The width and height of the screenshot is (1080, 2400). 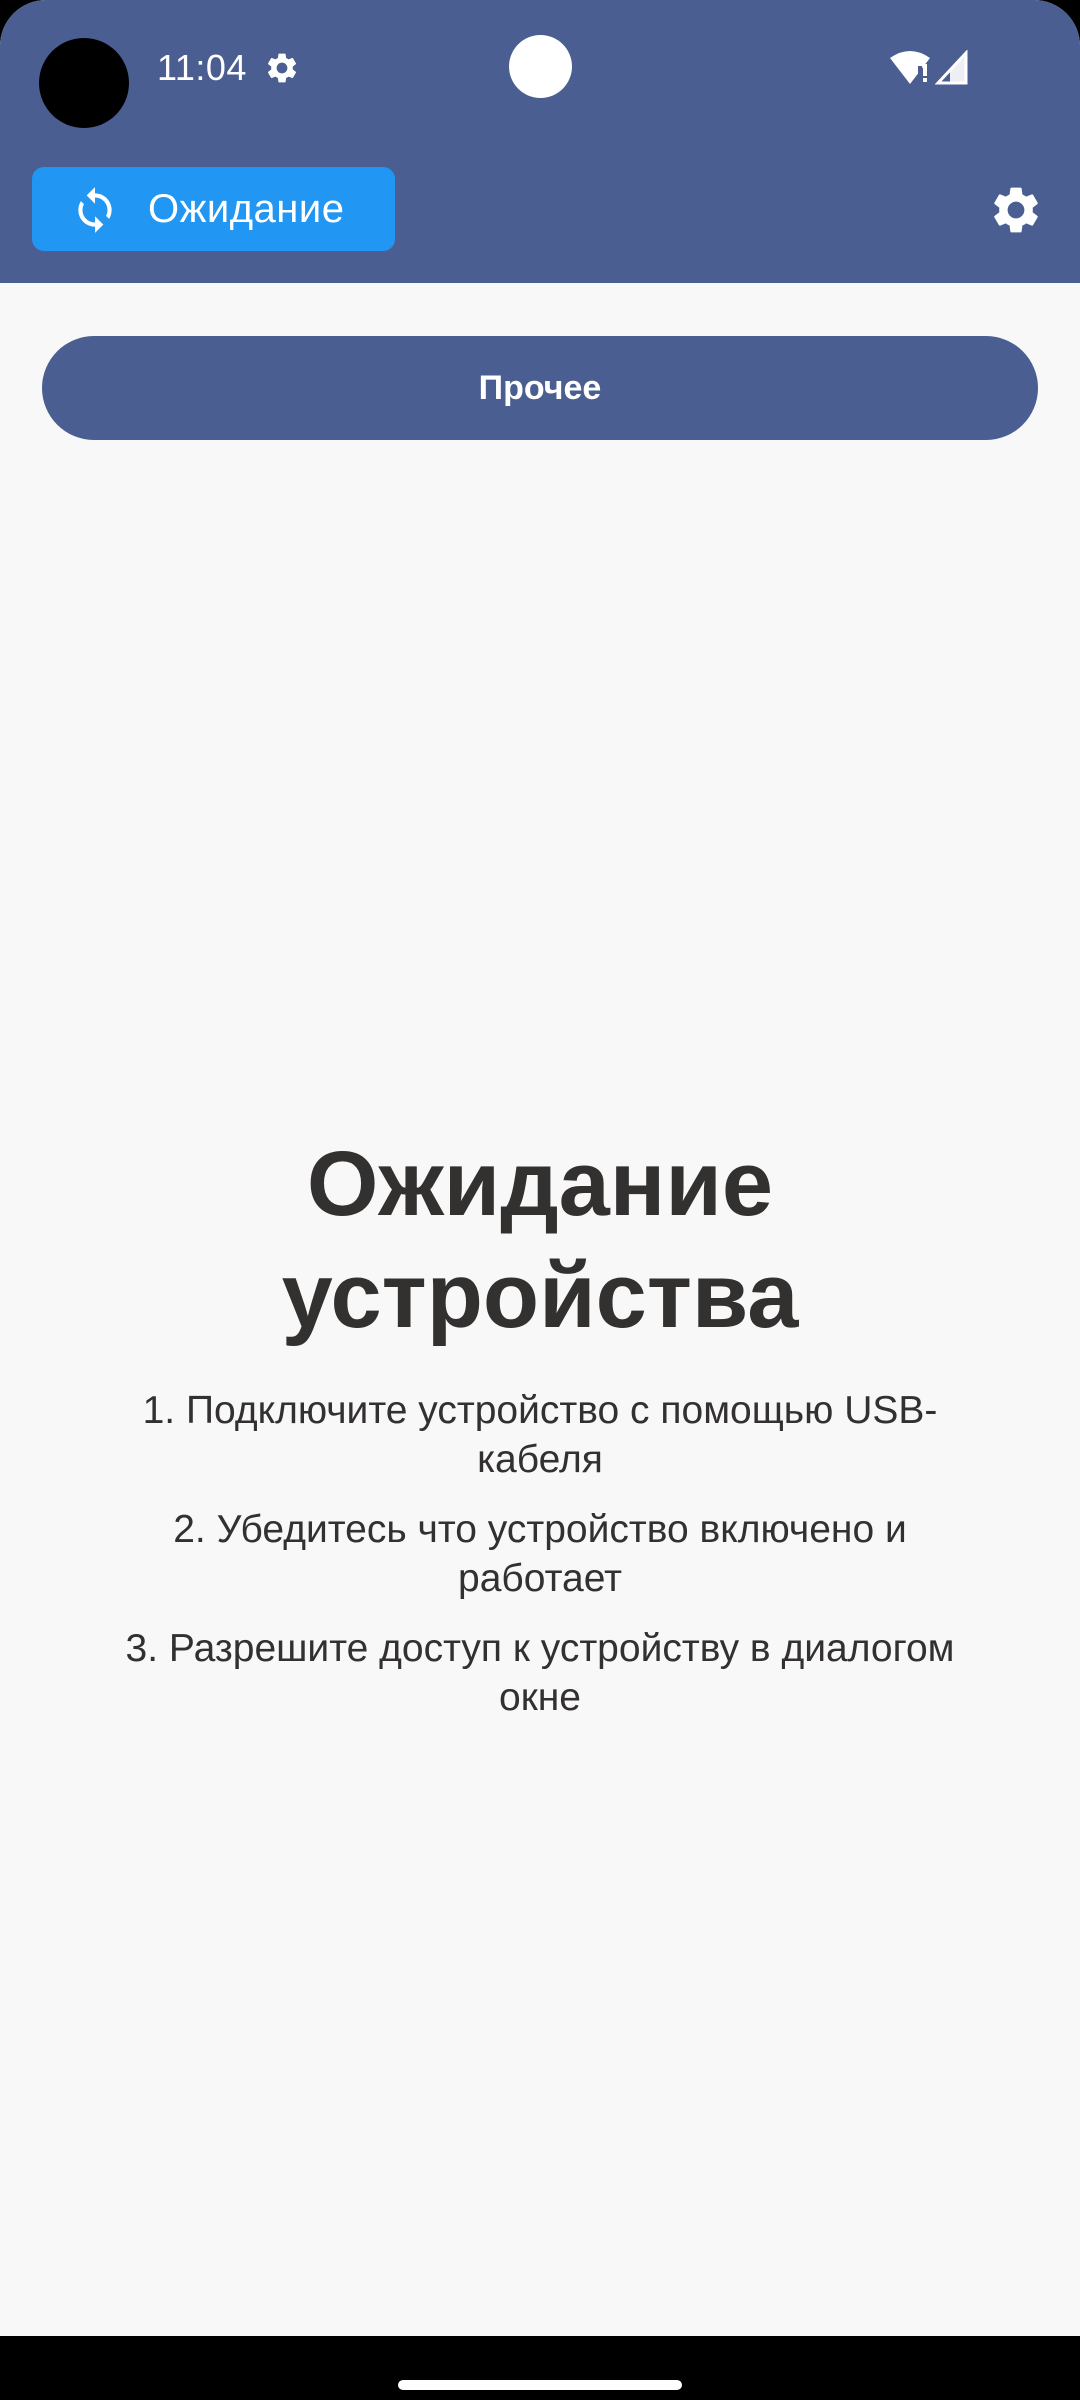 What do you see at coordinates (540, 2385) in the screenshot?
I see `home-indicator` at bounding box center [540, 2385].